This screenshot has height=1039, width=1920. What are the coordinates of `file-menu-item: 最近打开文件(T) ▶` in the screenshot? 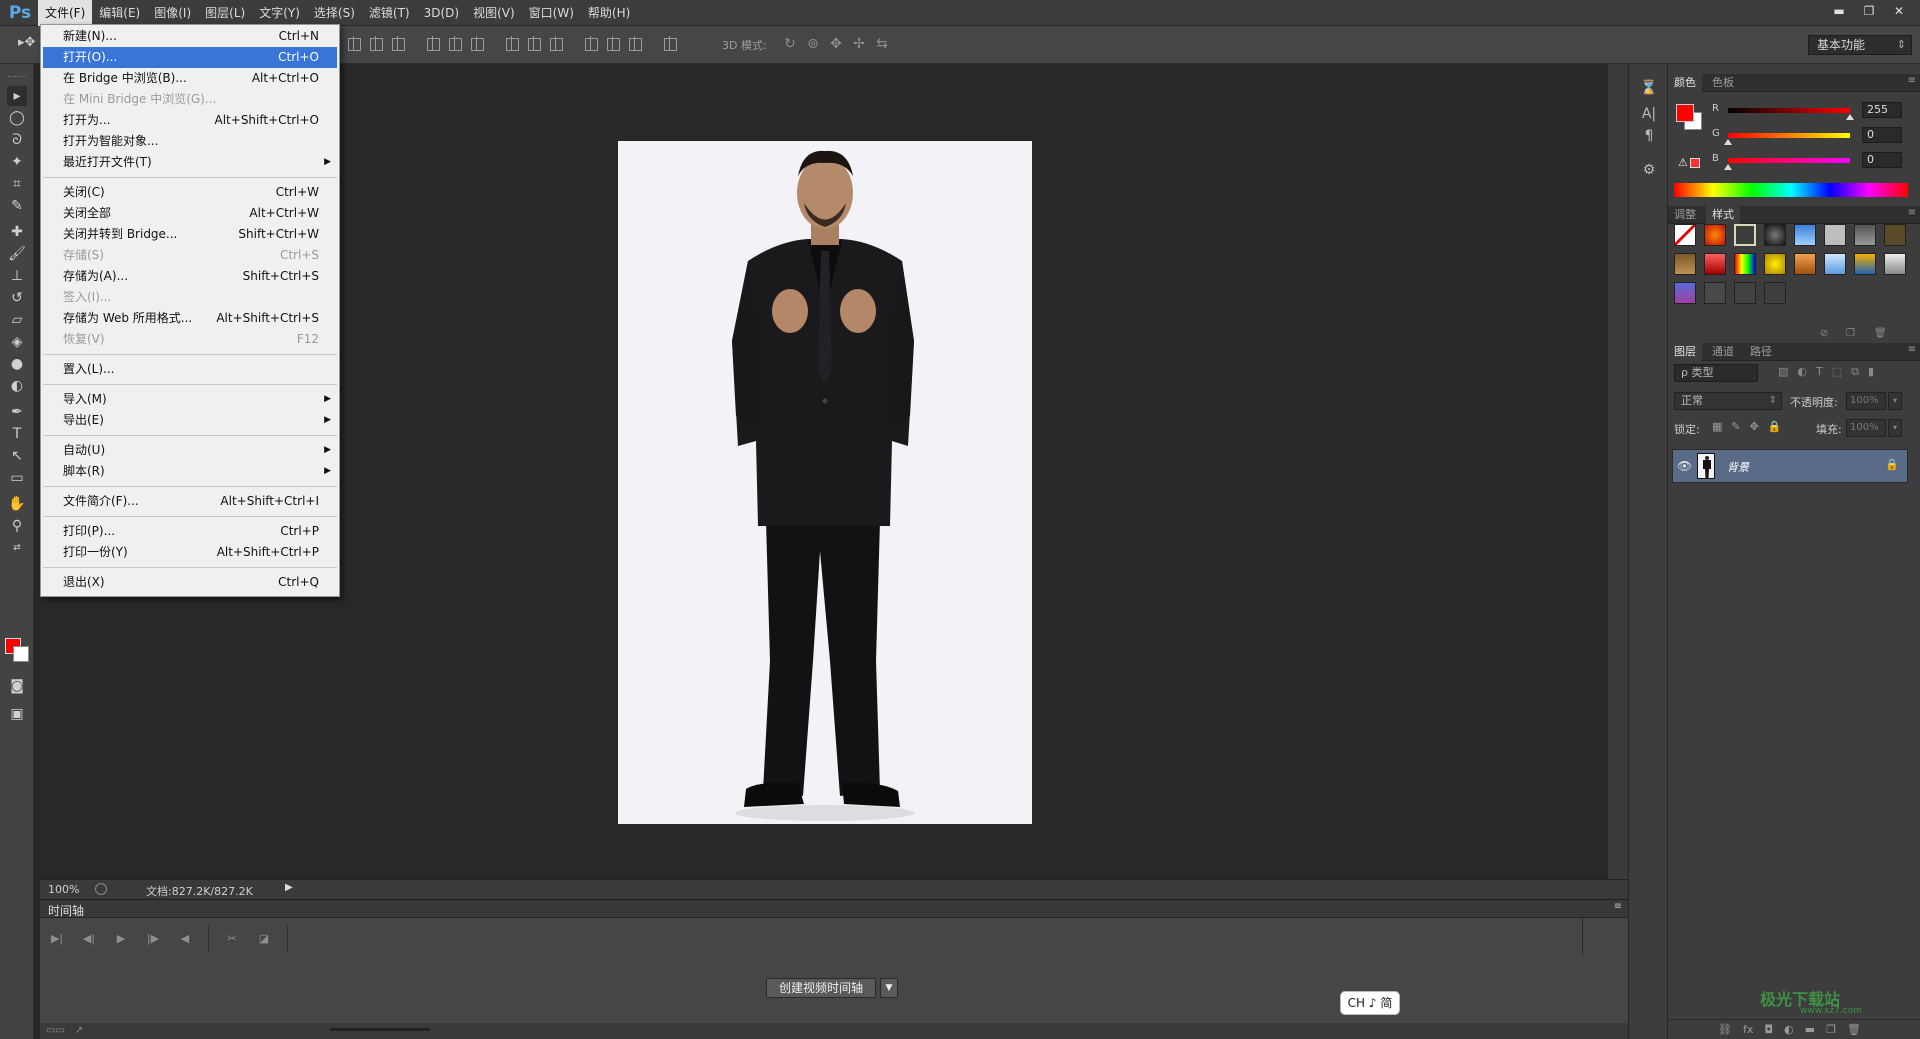 It's located at (190, 162).